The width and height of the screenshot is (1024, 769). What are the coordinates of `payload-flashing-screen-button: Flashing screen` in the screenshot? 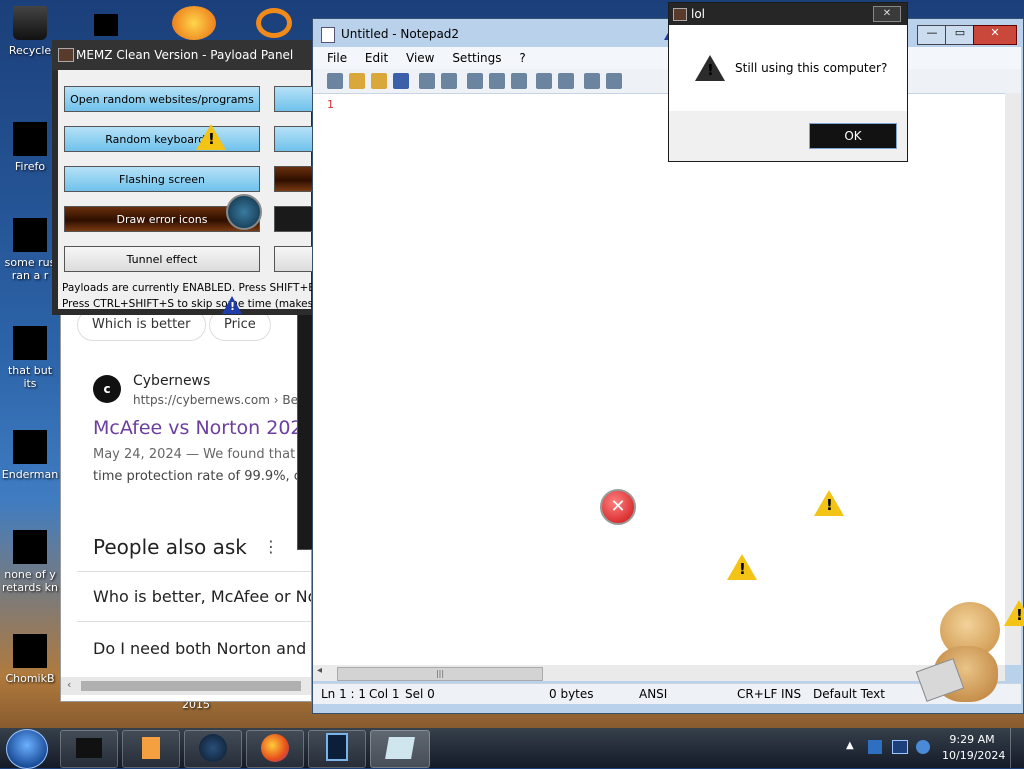 It's located at (162, 179).